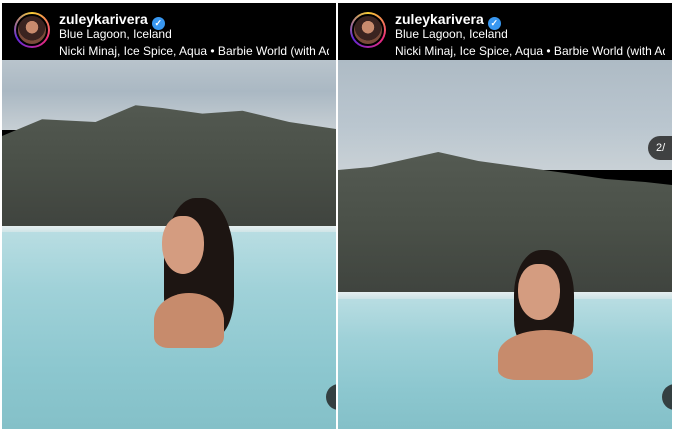  Describe the element at coordinates (505, 115) in the screenshot. I see `sky` at that location.